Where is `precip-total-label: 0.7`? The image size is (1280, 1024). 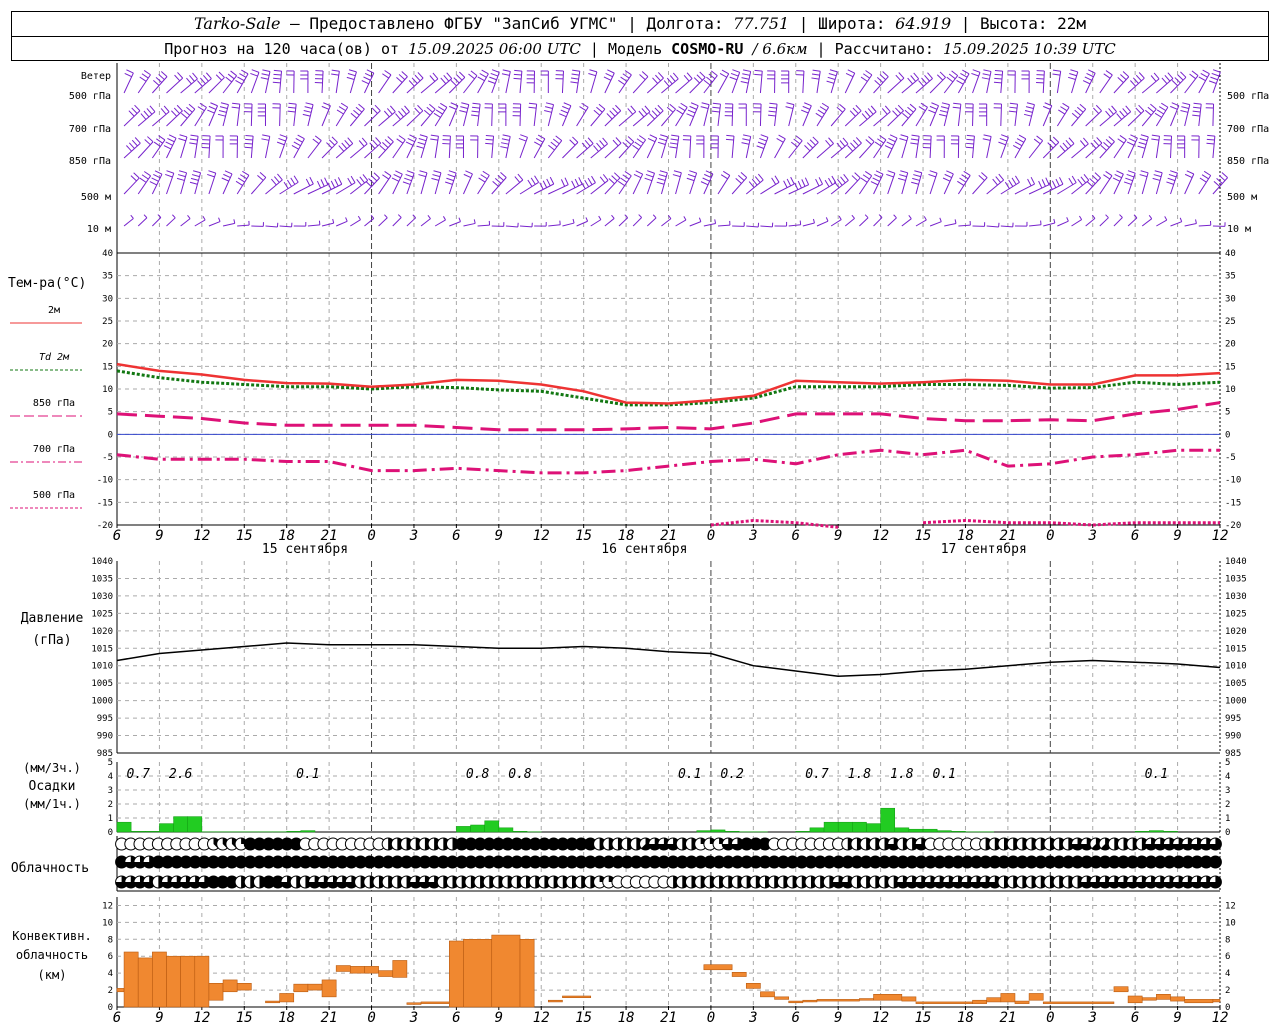 precip-total-label: 0.7 is located at coordinates (817, 774).